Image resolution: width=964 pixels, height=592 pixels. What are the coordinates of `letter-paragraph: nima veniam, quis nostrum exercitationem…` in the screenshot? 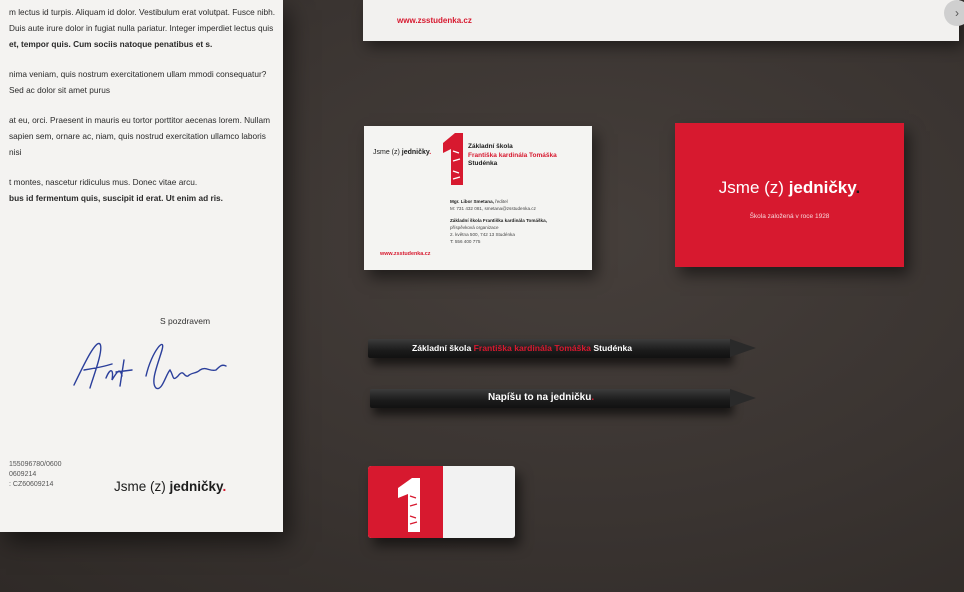 It's located at (138, 82).